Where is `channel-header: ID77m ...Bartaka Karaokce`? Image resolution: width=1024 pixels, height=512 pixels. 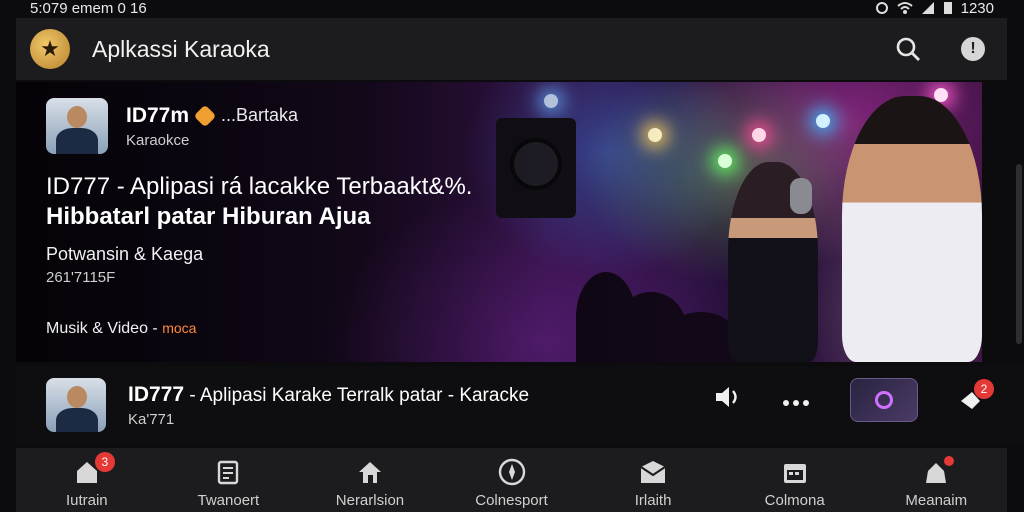
channel-header: ID77m ...Bartaka Karaokce is located at coordinates (306, 126).